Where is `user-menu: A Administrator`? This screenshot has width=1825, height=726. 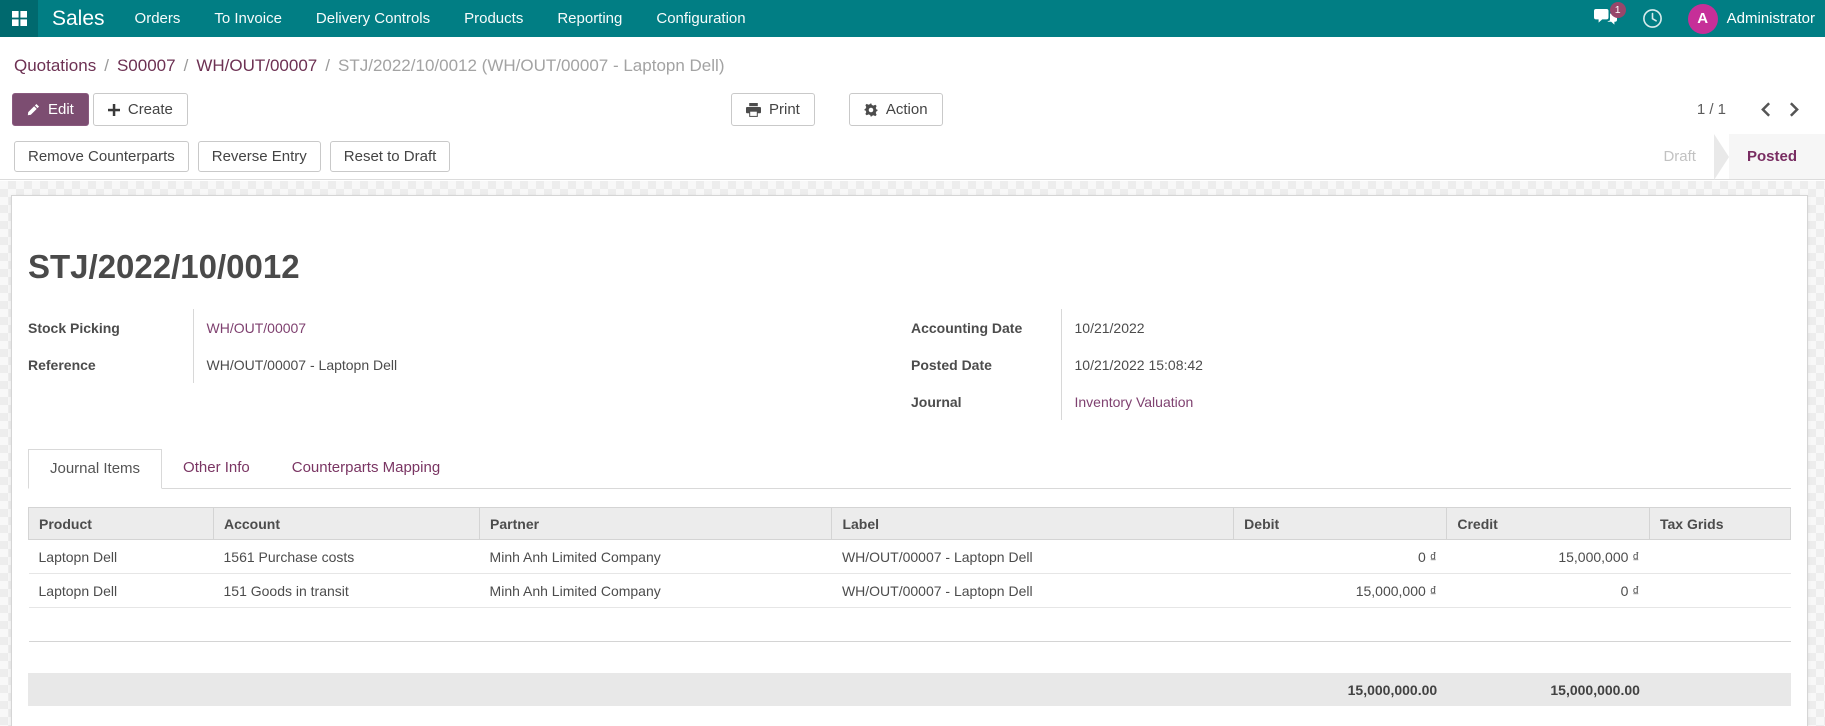 user-menu: A Administrator is located at coordinates (1751, 18).